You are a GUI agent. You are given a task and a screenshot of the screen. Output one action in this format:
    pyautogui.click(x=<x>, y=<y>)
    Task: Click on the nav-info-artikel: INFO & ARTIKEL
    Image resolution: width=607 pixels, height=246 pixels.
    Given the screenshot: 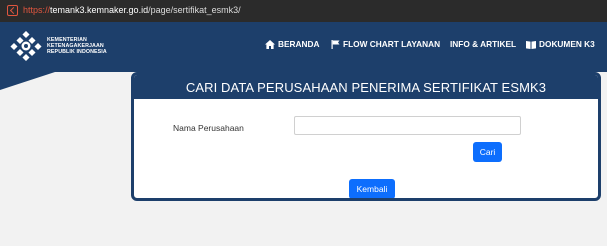 What is the action you would take?
    pyautogui.click(x=483, y=44)
    